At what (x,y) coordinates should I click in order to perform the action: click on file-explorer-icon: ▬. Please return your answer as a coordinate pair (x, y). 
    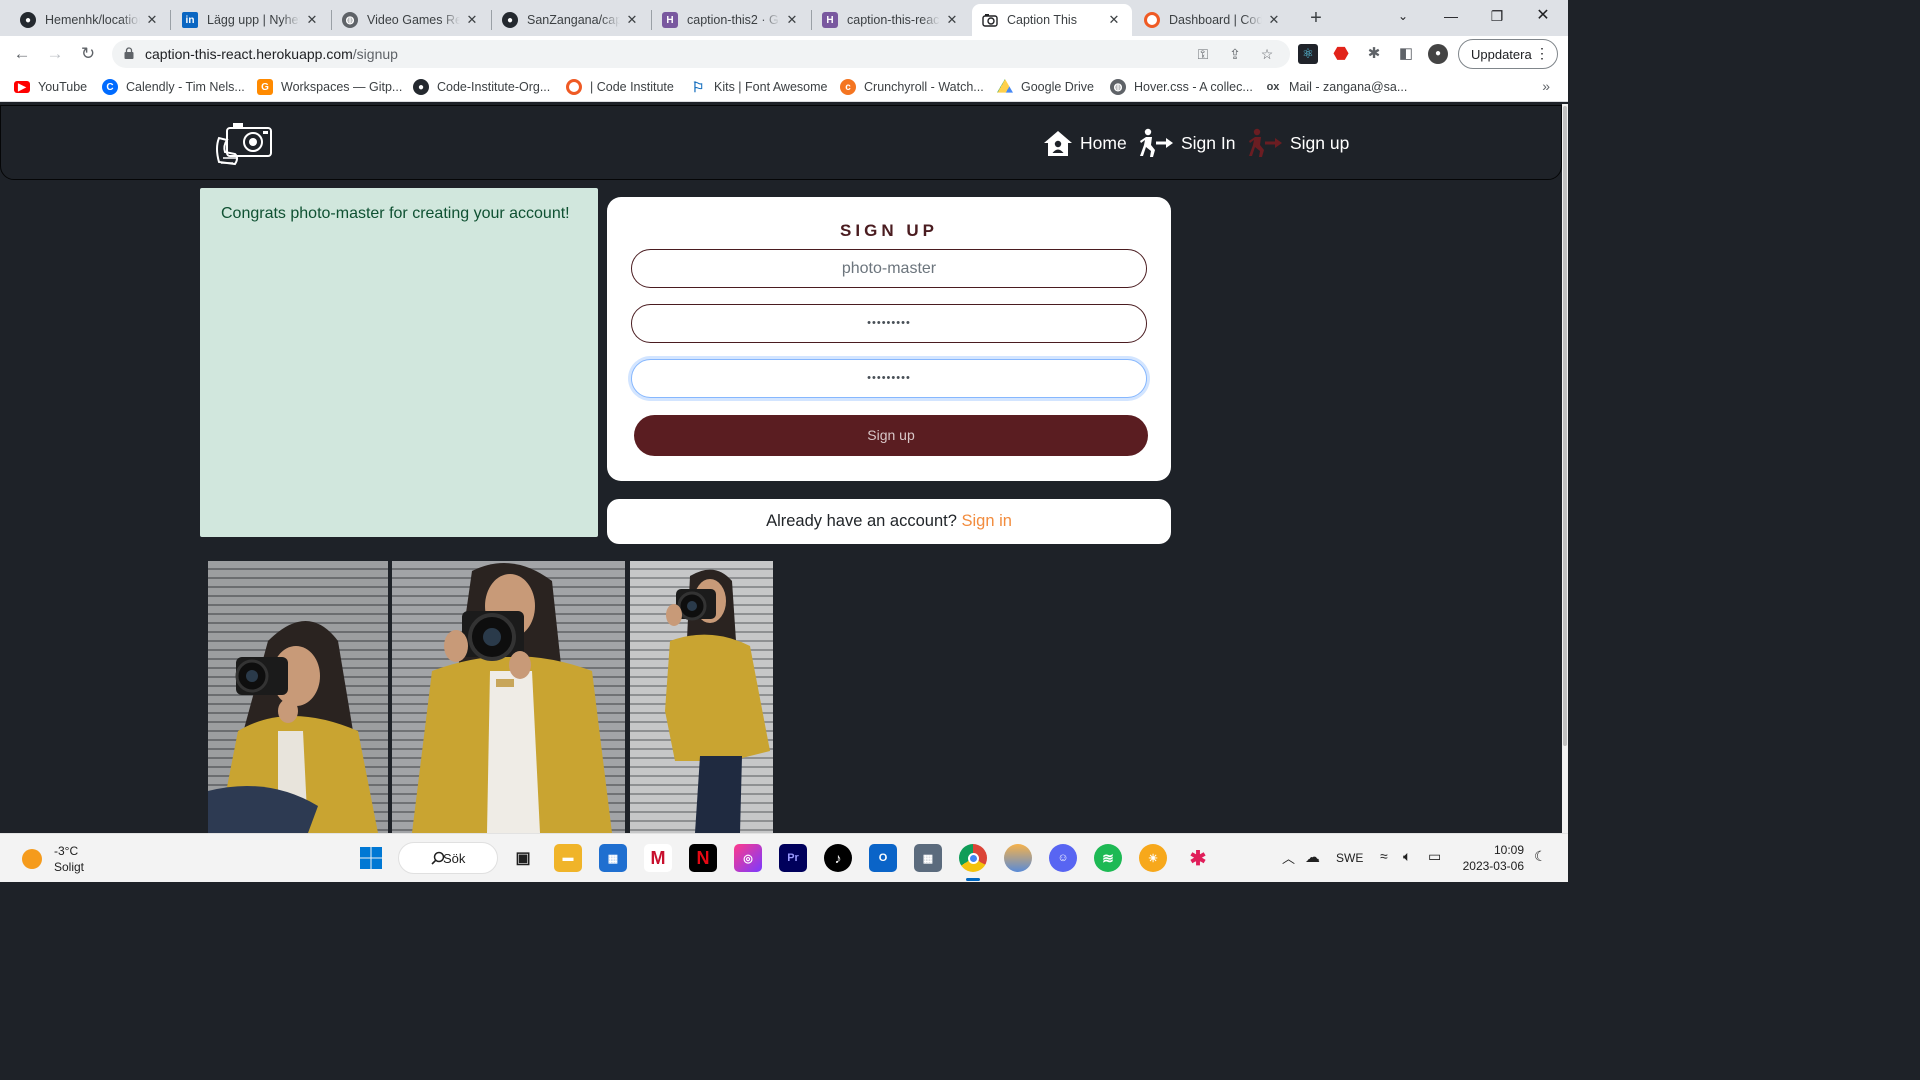
    Looking at the image, I should click on (568, 858).